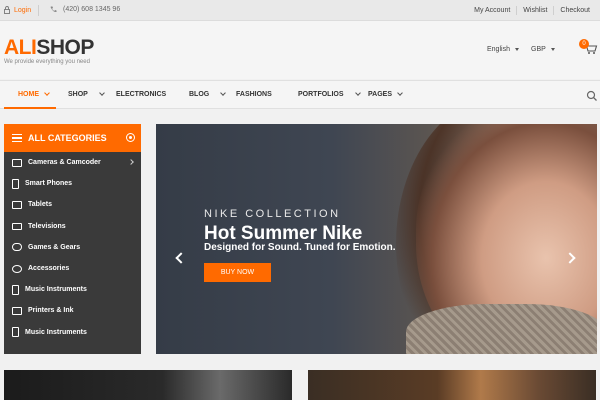 This screenshot has height=400, width=600. I want to click on nav-item-shop: SHOP, so click(86, 94).